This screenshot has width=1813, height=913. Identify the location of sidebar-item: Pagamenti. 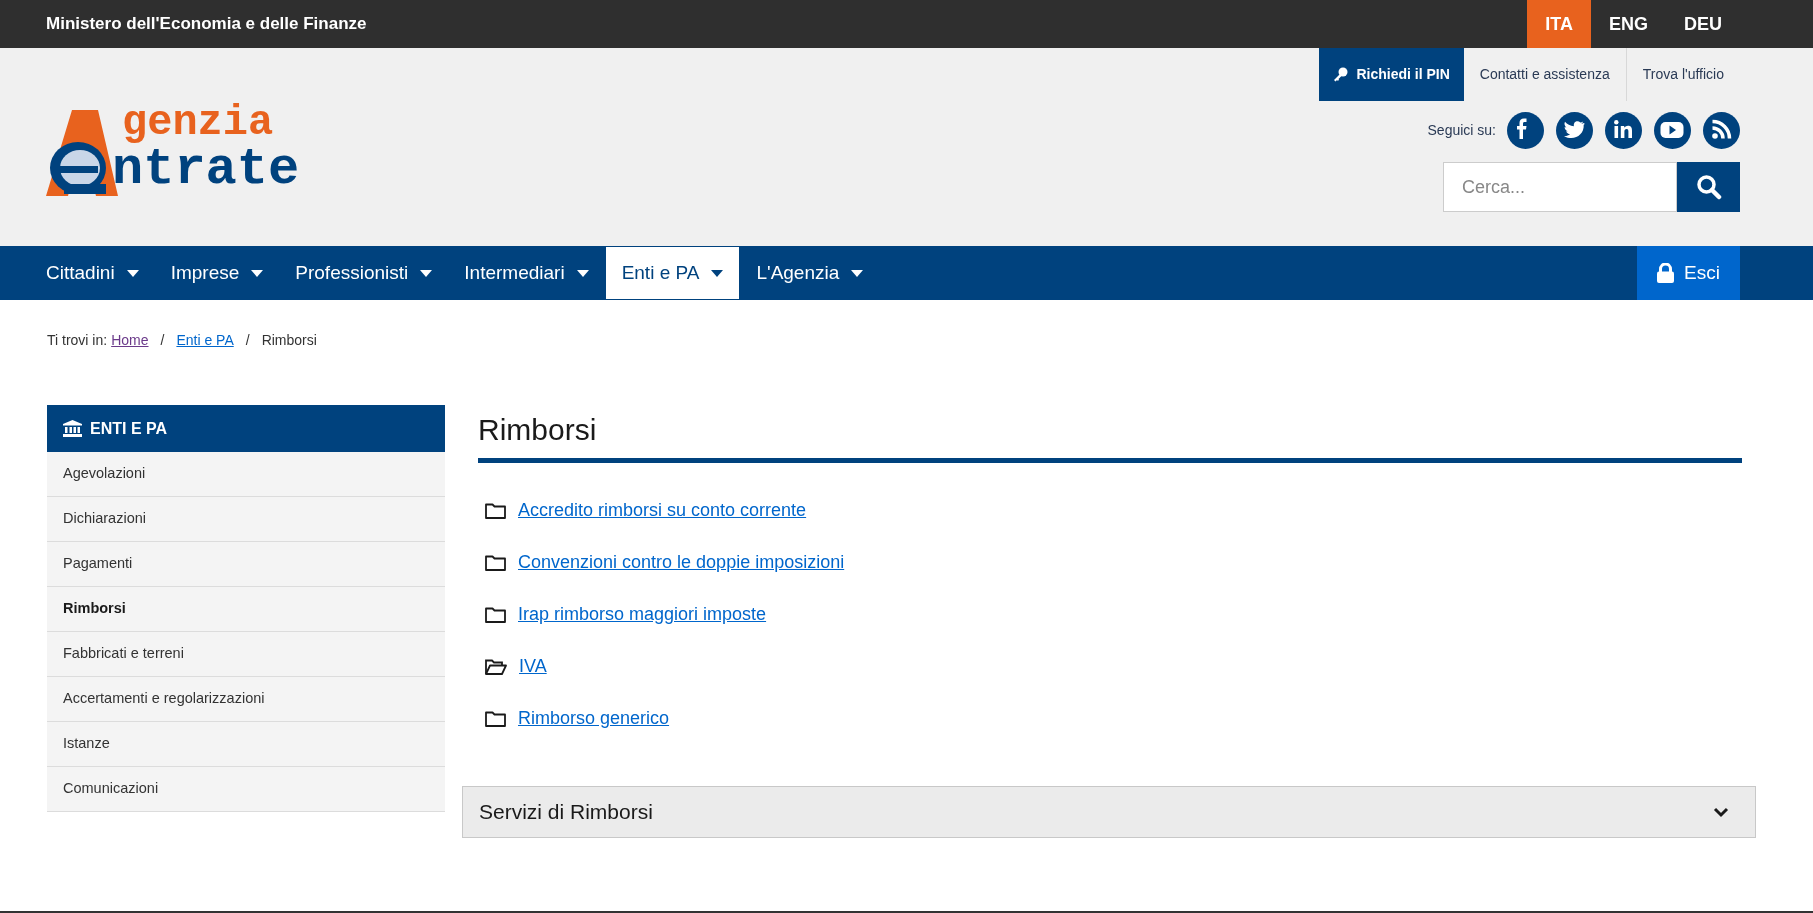
(246, 564).